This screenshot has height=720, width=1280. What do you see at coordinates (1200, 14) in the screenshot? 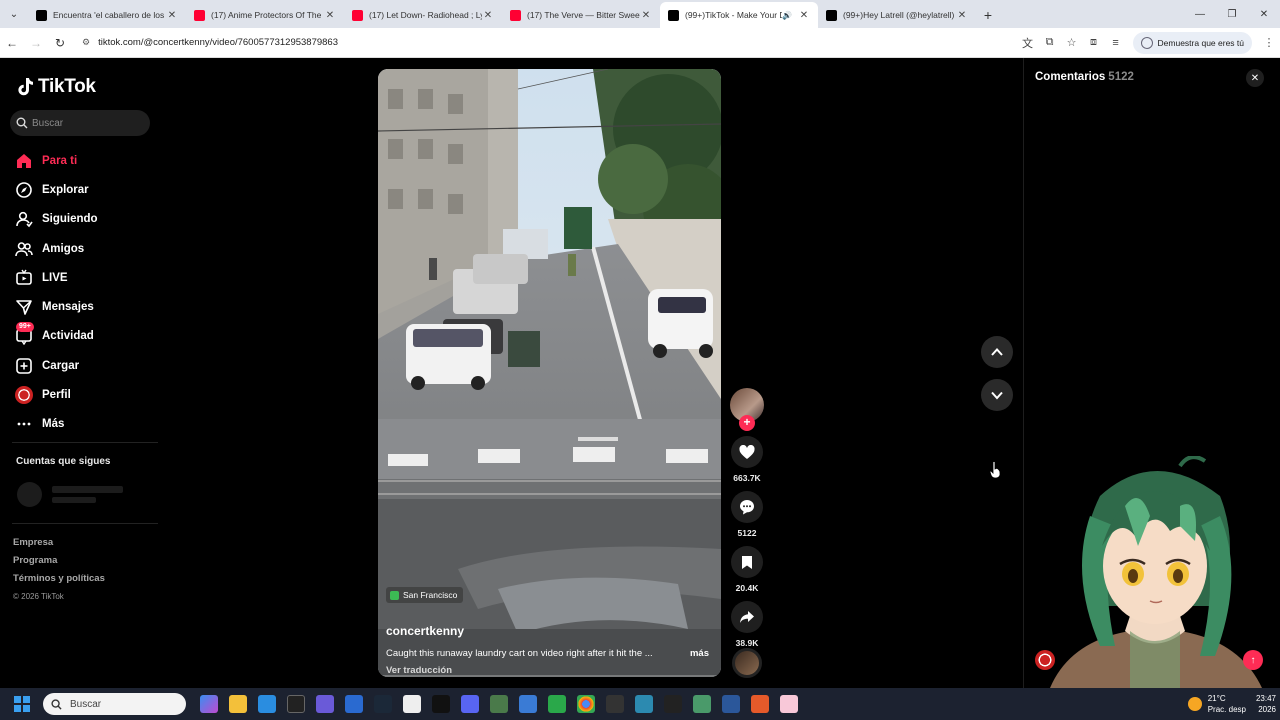
I see `minimize-icon: —` at bounding box center [1200, 14].